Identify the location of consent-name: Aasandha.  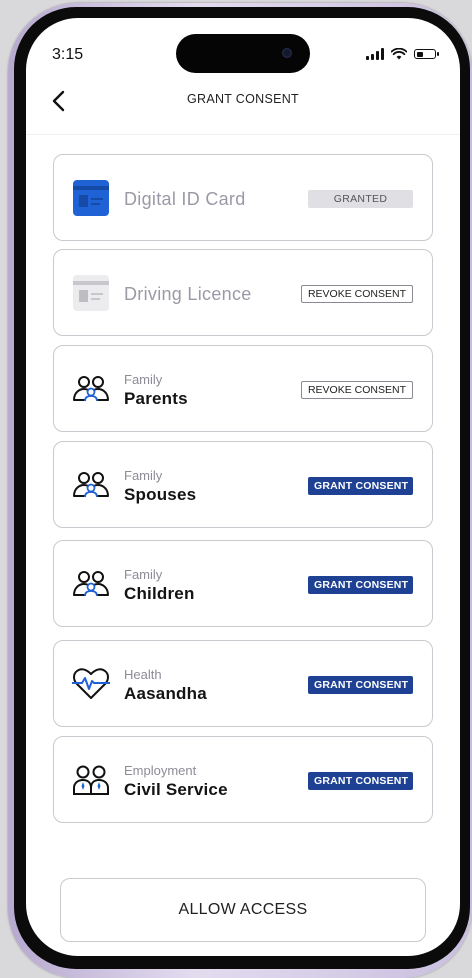
(165, 693).